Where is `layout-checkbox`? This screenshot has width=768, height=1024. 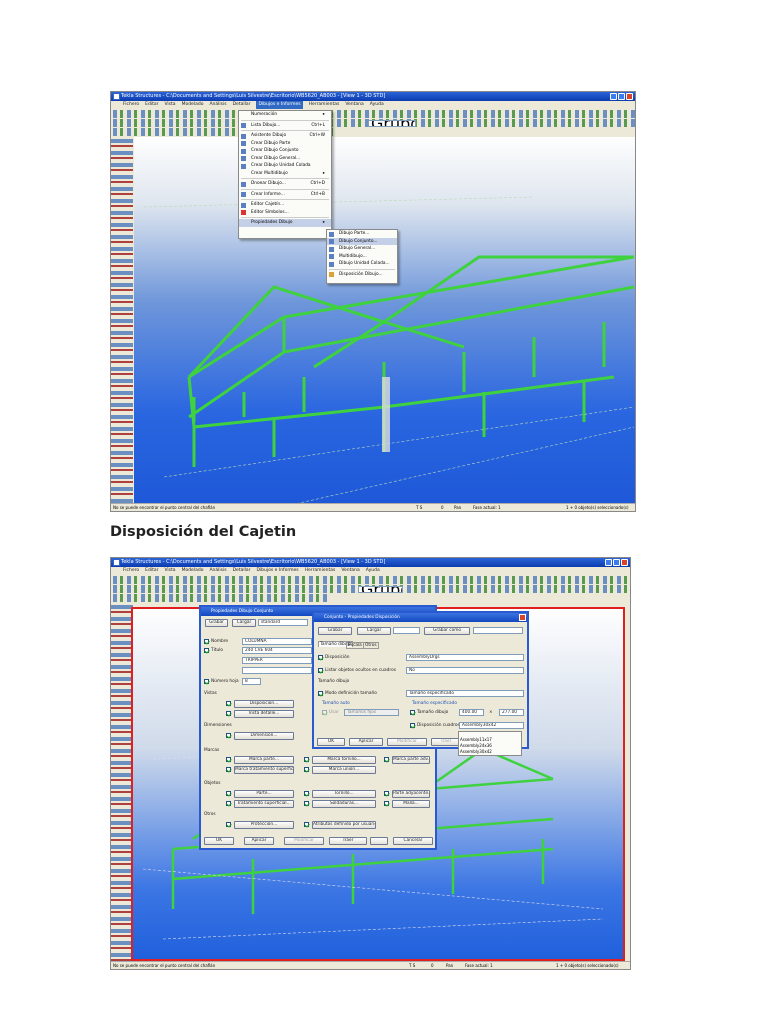
layout-checkbox is located at coordinates (320, 657).